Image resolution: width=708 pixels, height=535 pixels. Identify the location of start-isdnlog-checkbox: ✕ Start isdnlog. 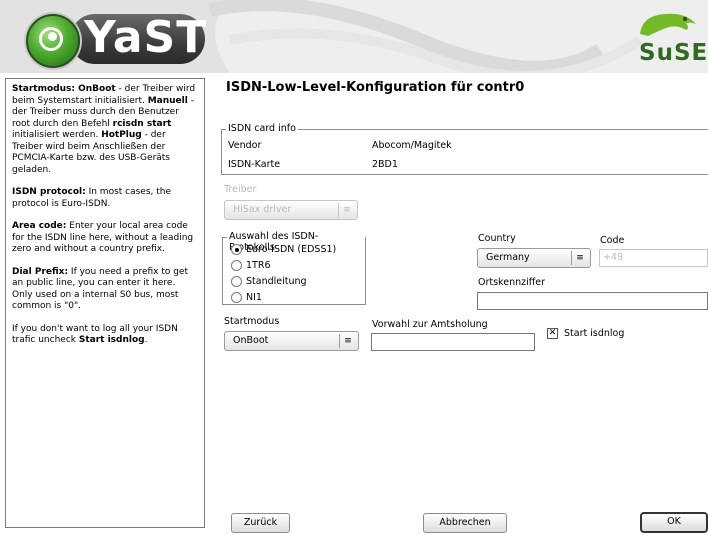
(585, 334).